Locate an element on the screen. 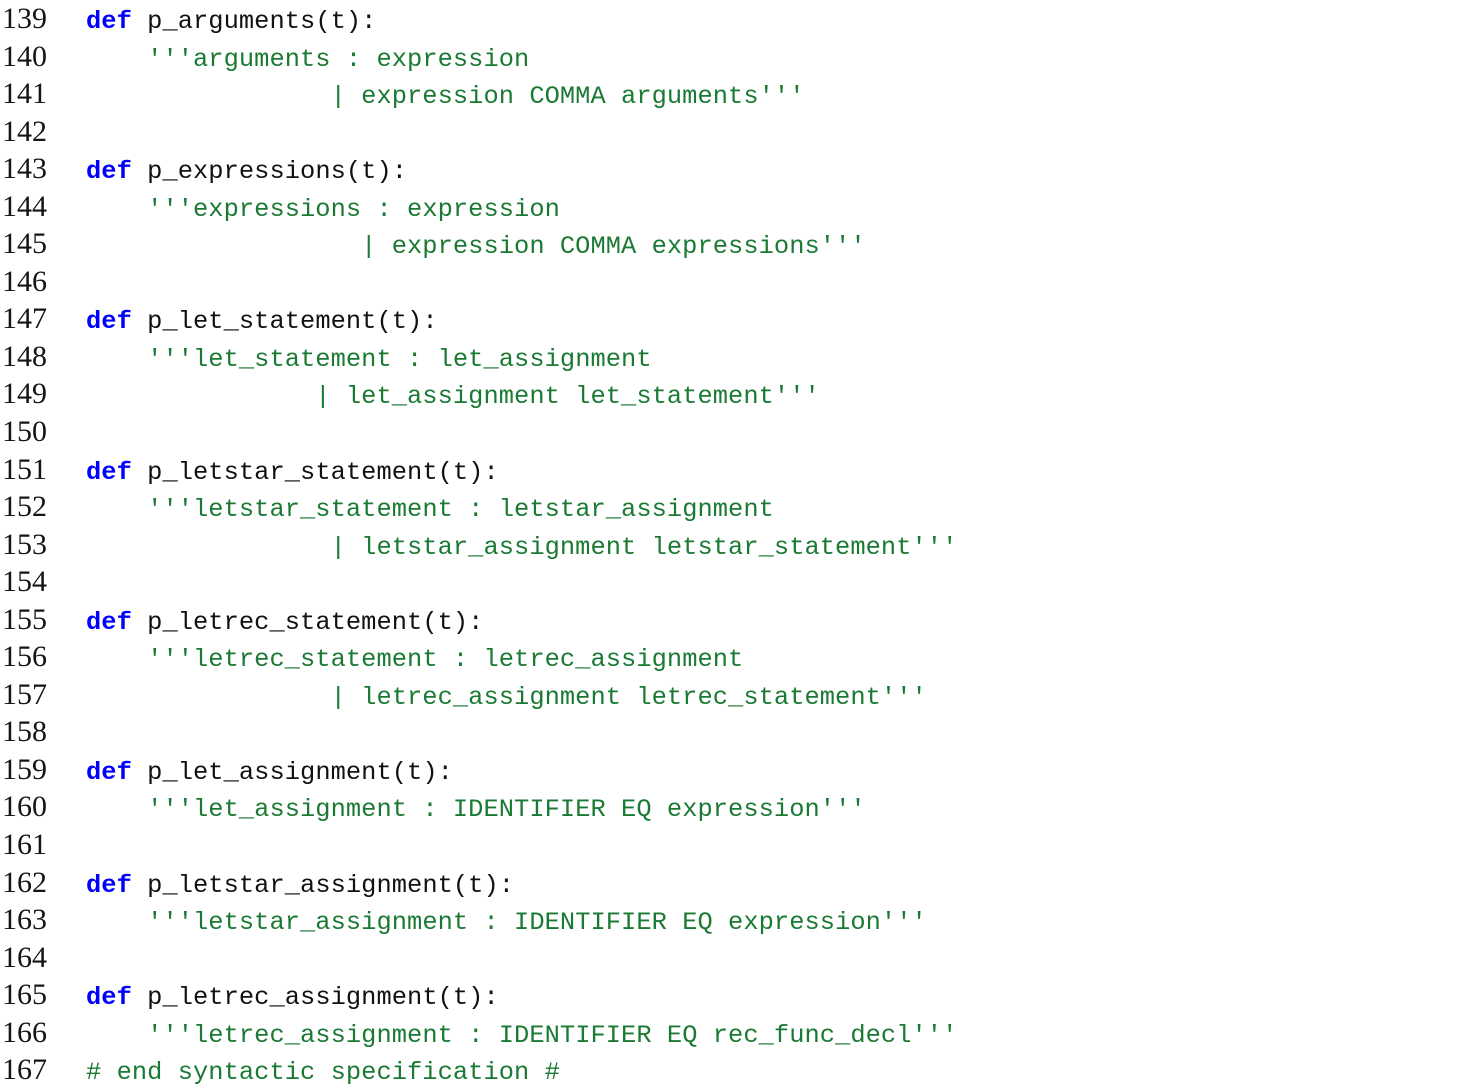  line-code: '''let_statement : let_assignment is located at coordinates (771, 360).